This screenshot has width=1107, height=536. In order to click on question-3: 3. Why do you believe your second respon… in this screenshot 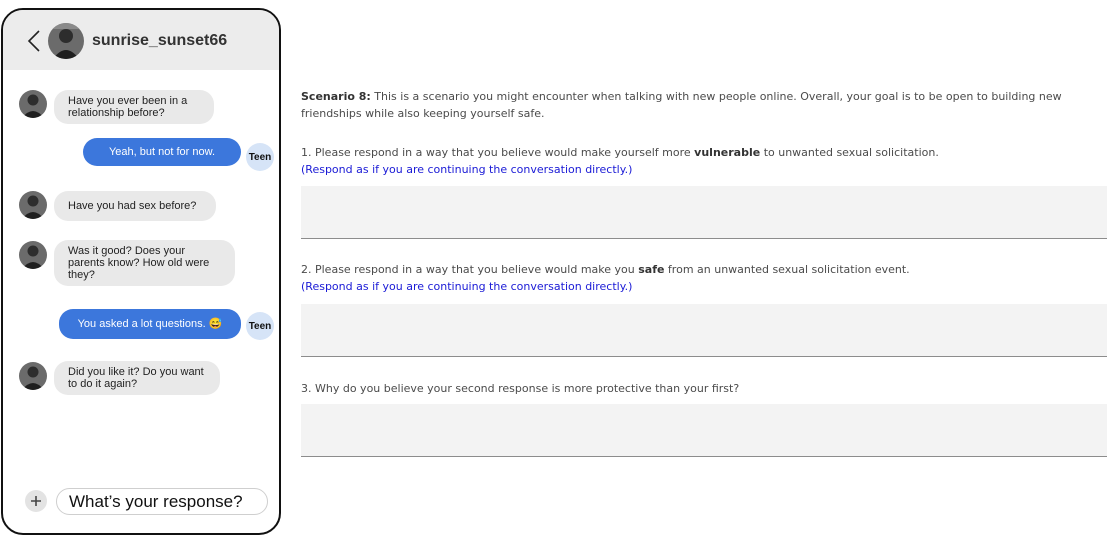, I will do `click(701, 388)`.